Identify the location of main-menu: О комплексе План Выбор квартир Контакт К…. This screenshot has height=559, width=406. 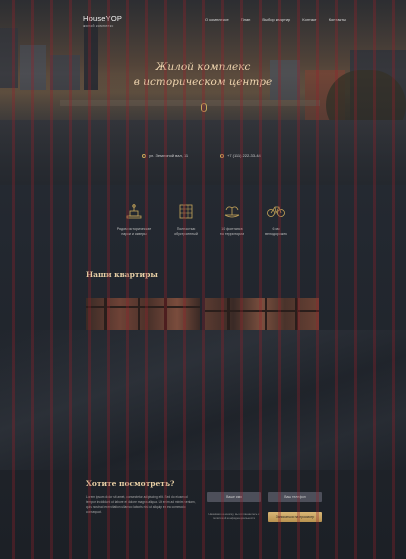
(275, 19).